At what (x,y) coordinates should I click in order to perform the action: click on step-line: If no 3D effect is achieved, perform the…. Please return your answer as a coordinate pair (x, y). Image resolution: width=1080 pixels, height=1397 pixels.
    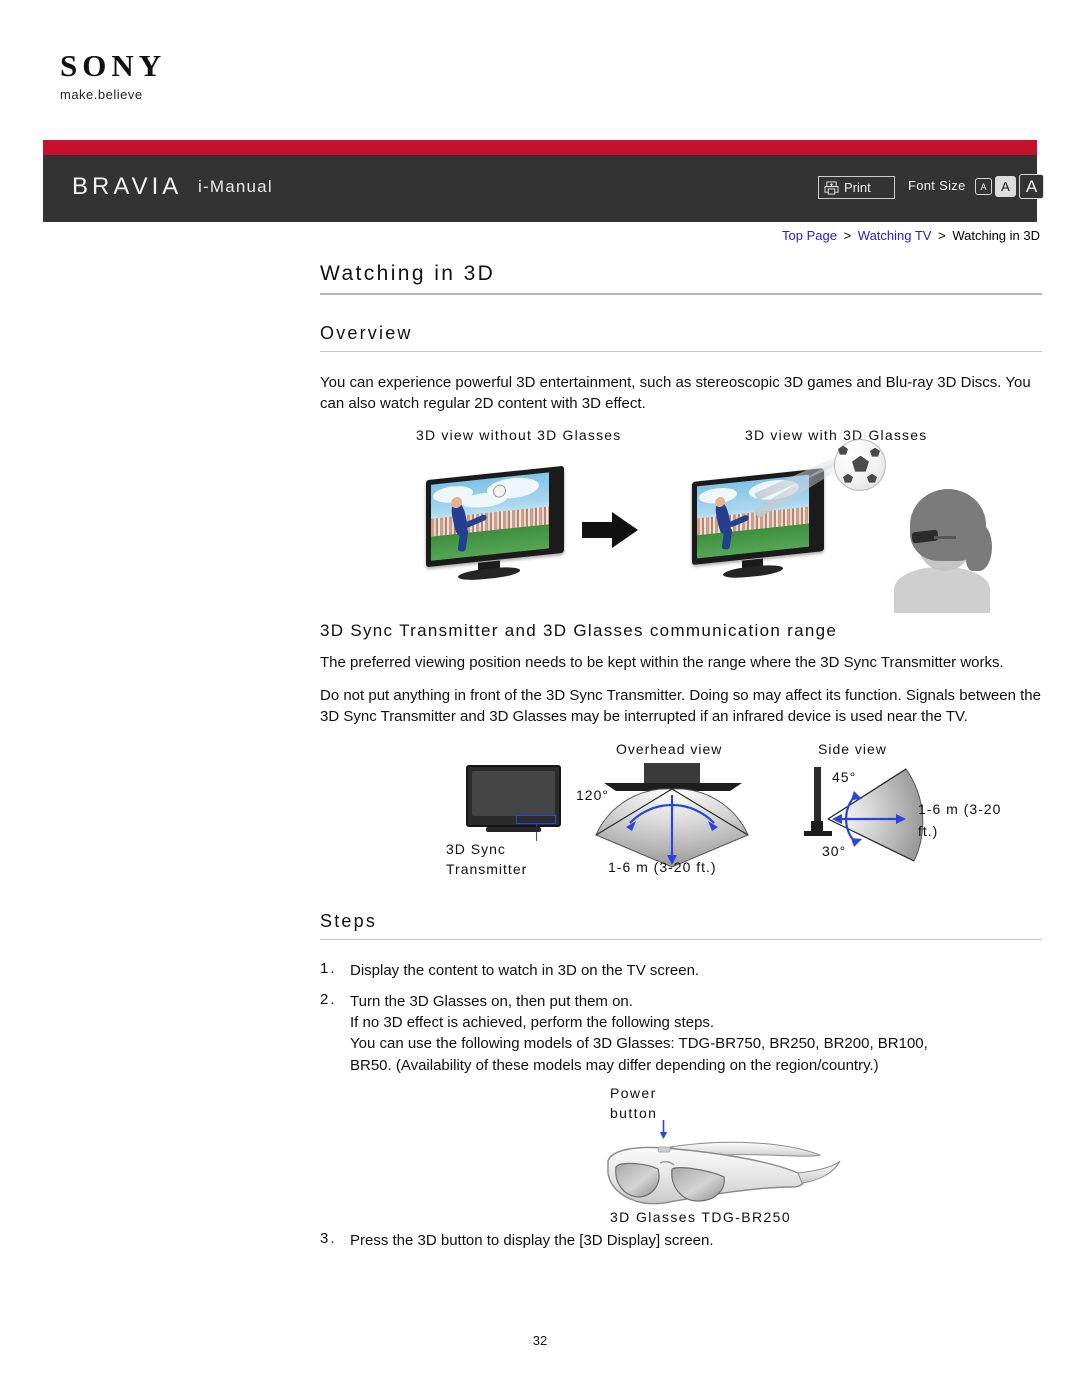
    Looking at the image, I should click on (532, 1023).